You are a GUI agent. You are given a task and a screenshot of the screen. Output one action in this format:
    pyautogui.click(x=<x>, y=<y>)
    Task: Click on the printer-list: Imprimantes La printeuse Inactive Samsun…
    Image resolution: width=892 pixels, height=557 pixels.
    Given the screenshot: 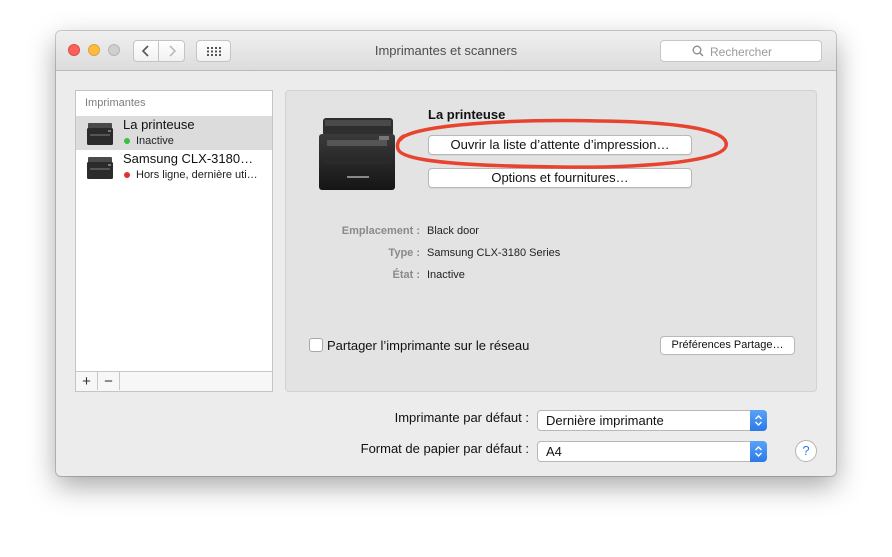 What is the action you would take?
    pyautogui.click(x=174, y=241)
    